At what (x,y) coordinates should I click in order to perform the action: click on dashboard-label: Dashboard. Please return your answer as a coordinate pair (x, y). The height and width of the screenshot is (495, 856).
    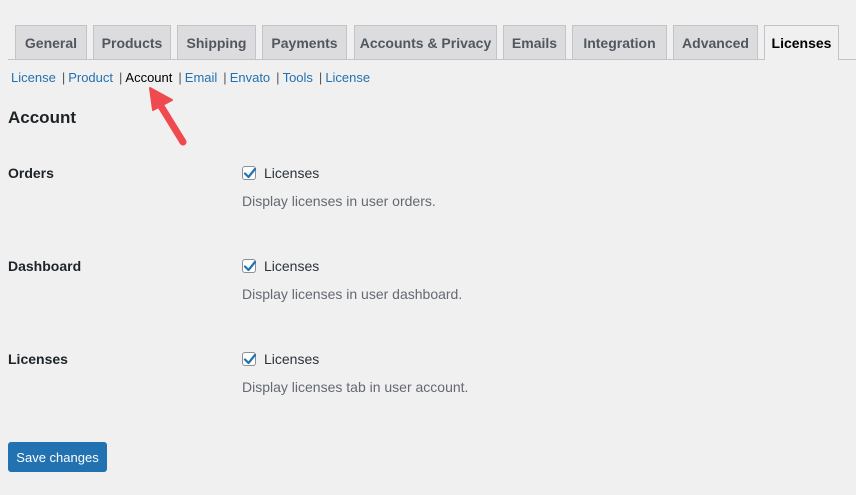
    Looking at the image, I should click on (45, 266).